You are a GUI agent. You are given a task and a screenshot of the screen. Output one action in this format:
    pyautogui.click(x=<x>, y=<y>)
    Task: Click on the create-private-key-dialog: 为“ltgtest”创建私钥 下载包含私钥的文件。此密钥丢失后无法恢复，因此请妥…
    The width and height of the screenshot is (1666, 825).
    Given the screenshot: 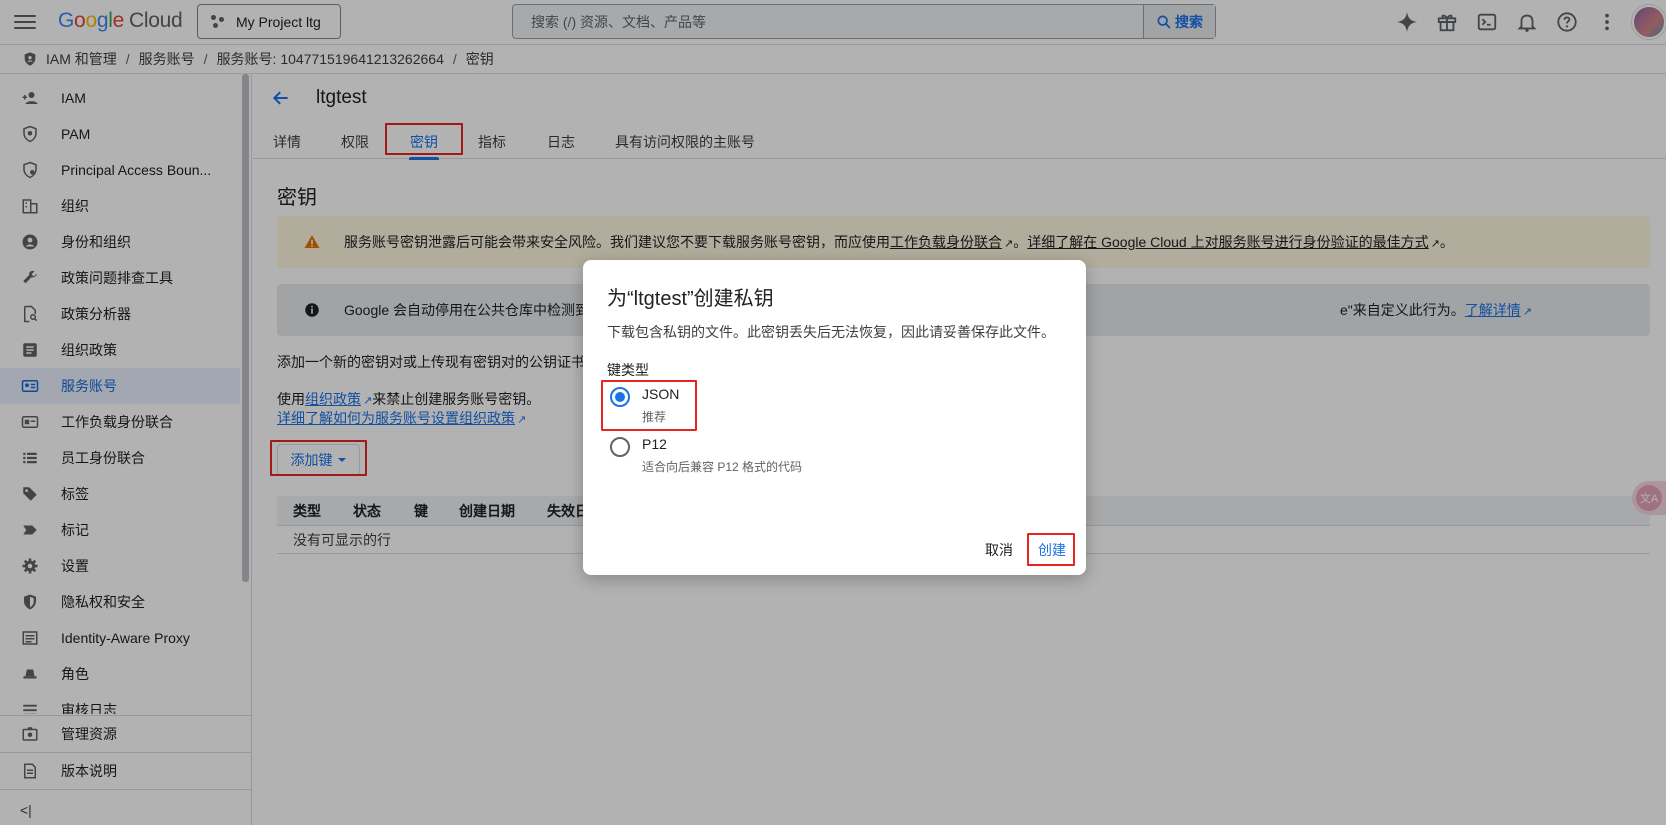 What is the action you would take?
    pyautogui.click(x=834, y=417)
    